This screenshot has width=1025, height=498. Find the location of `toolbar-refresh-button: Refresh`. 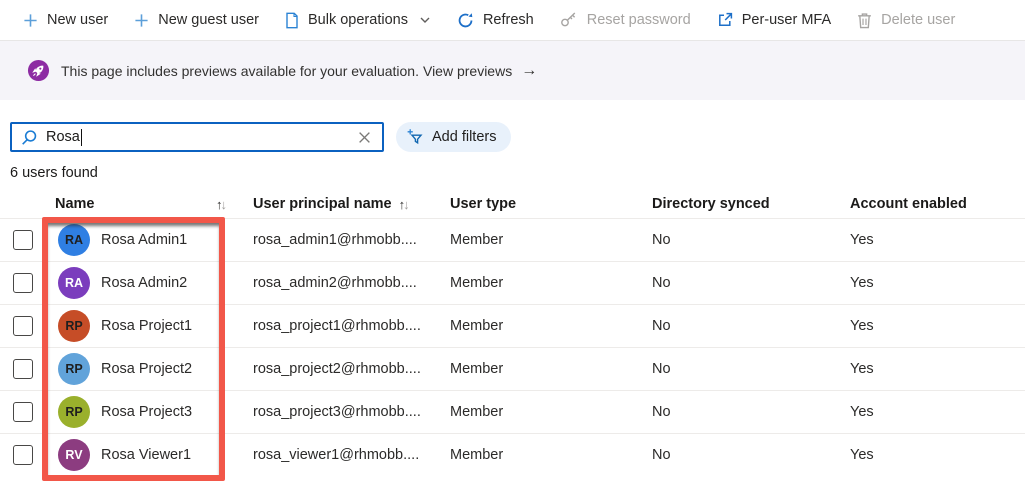

toolbar-refresh-button: Refresh is located at coordinates (495, 20).